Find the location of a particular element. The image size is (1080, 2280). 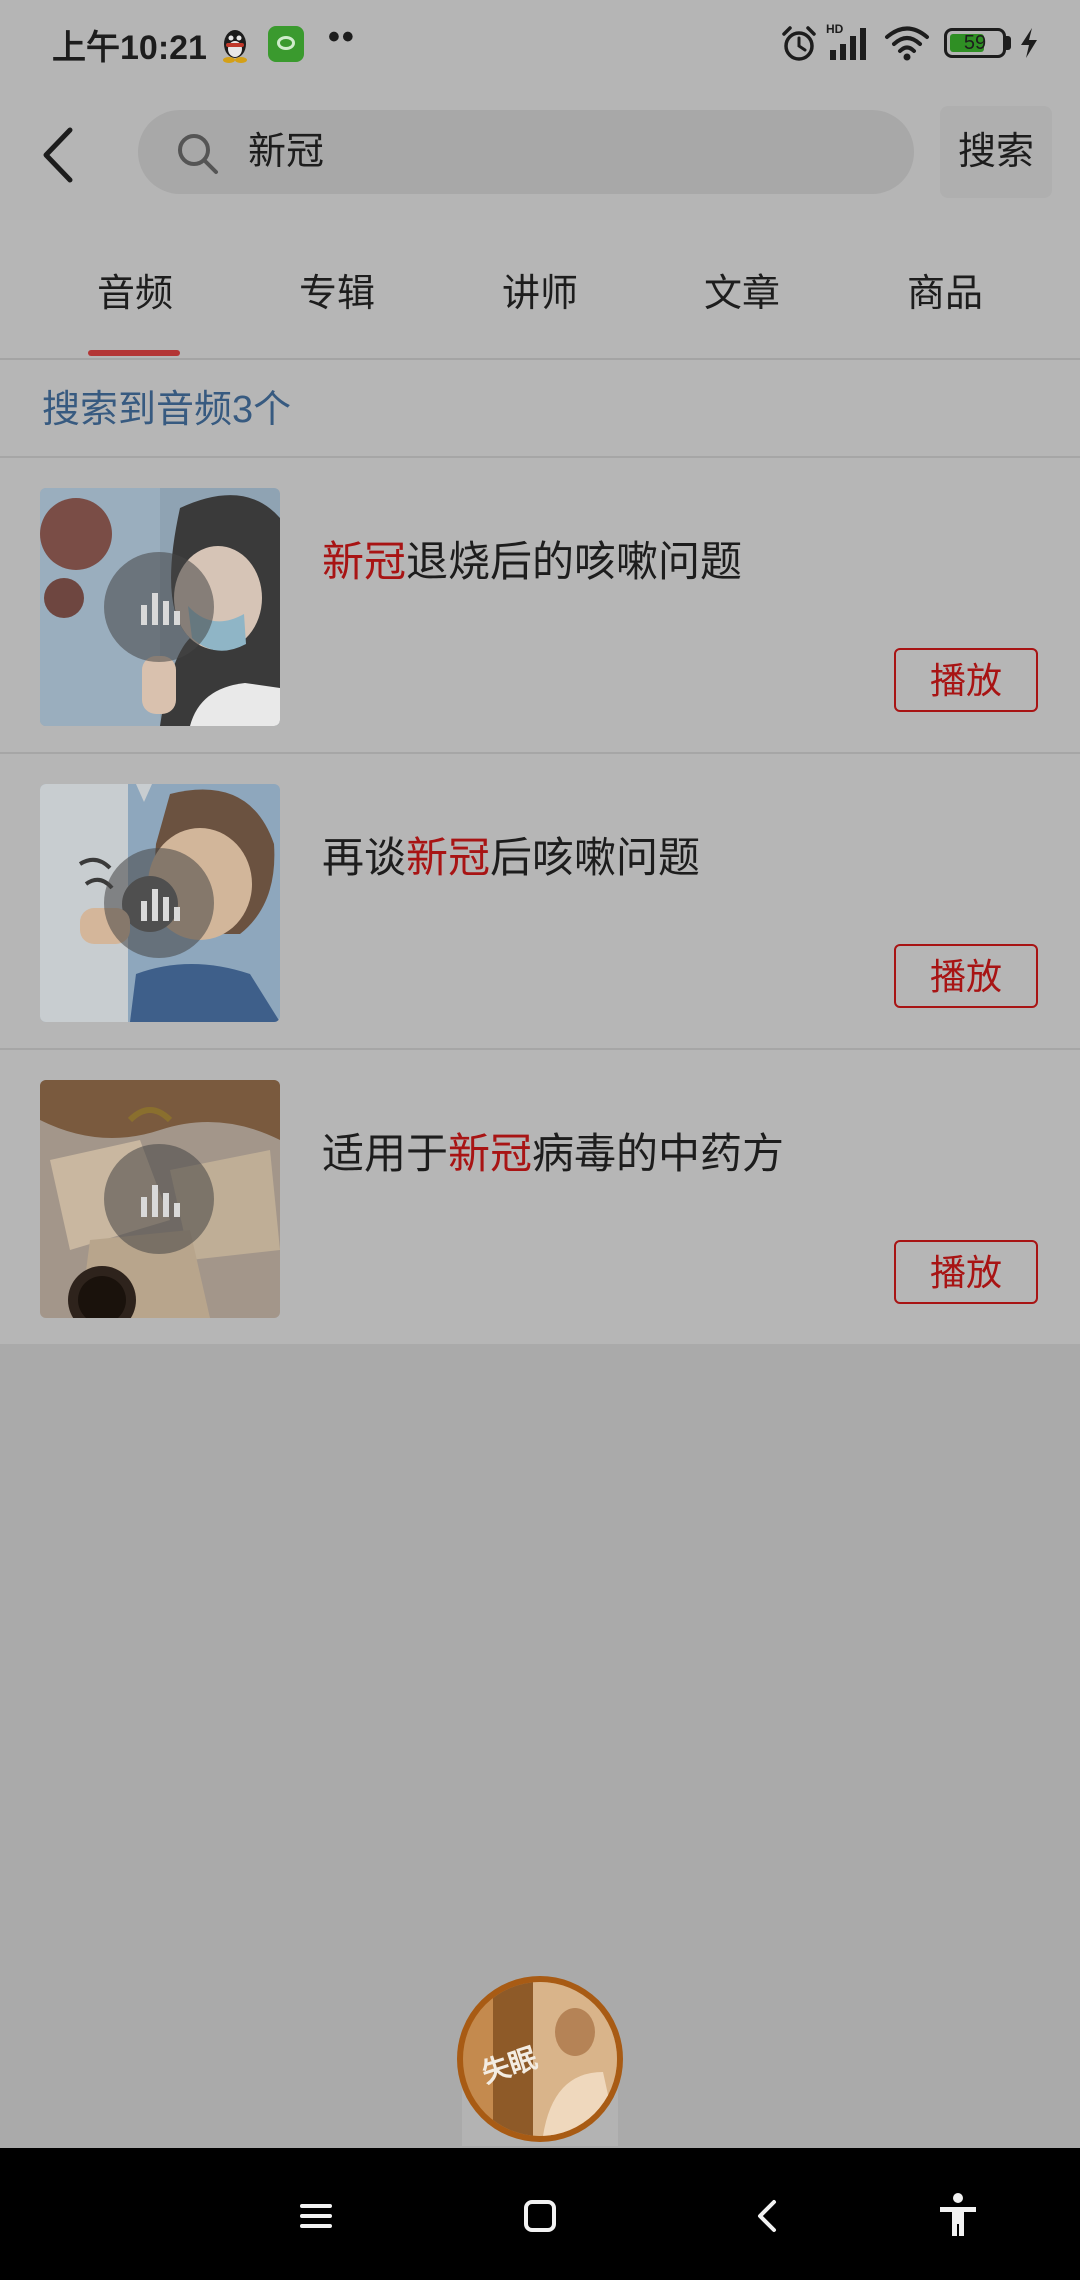

list-item: 适用于新冠病毒的中药方 播放 is located at coordinates (540, 1197).